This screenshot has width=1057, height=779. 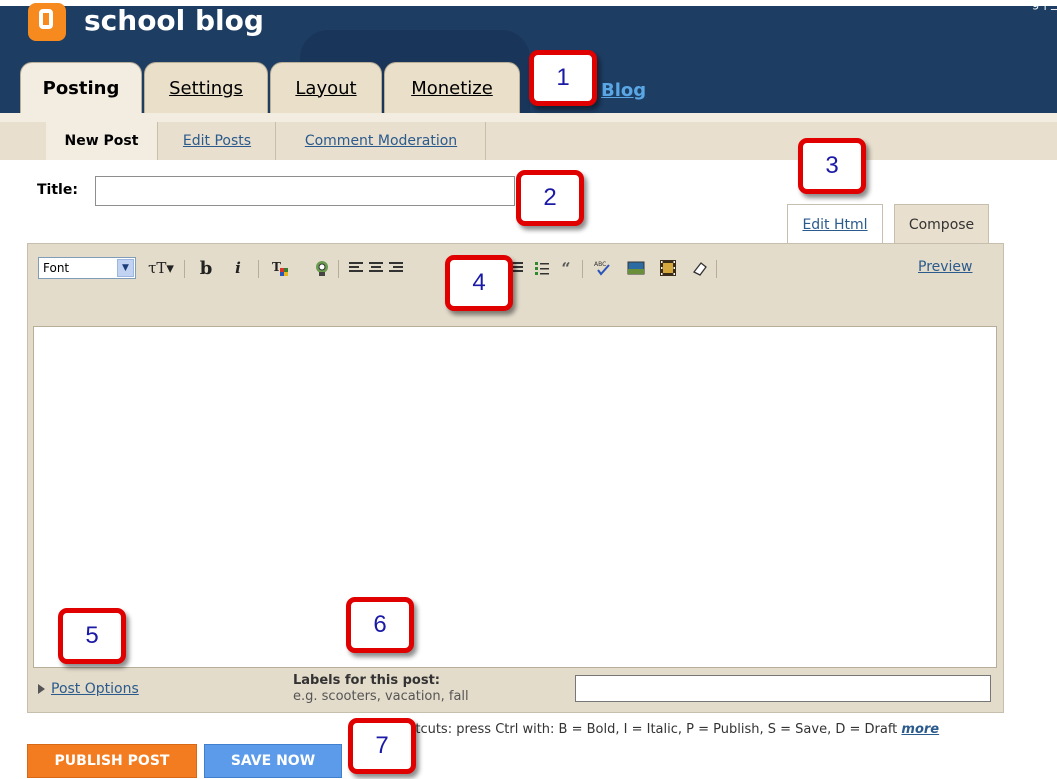 I want to click on tab-settings-label: Settings, so click(x=206, y=88).